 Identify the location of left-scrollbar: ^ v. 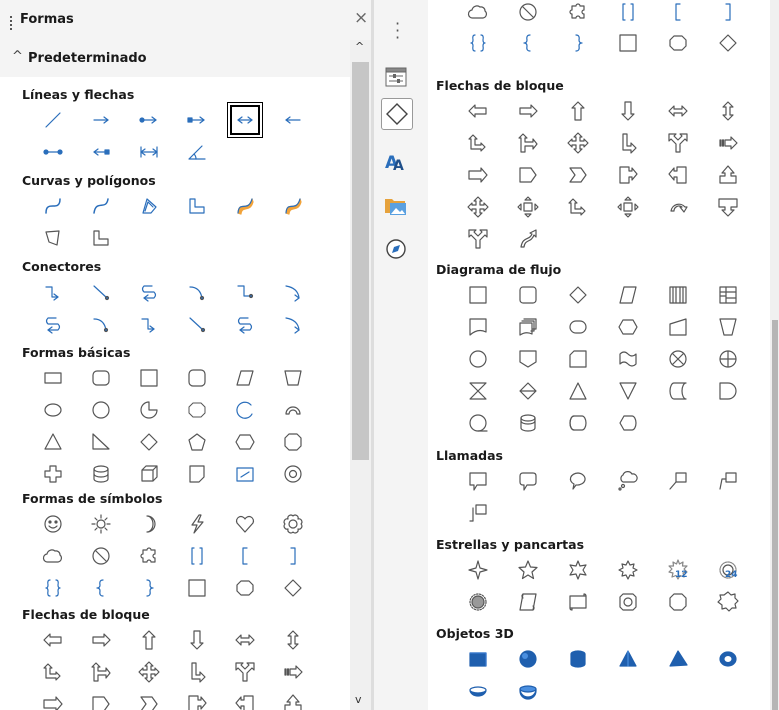
(360, 375).